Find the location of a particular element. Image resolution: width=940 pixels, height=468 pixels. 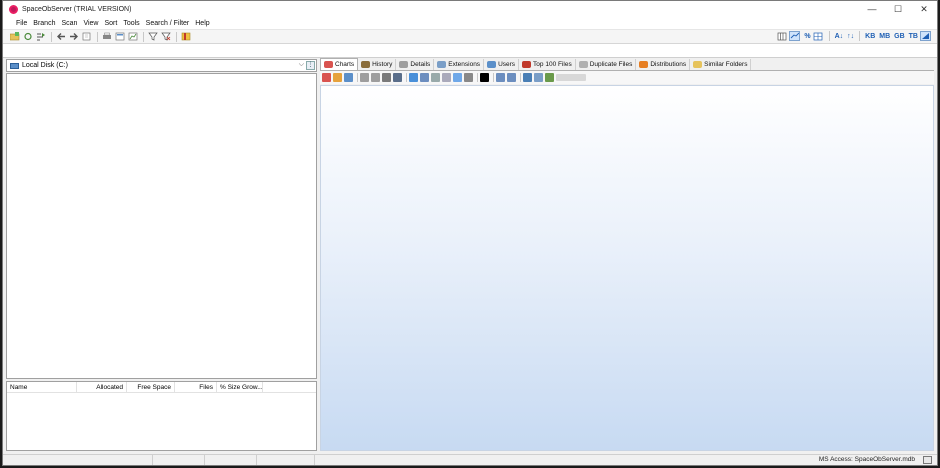

list-icon is located at coordinates (435, 77).